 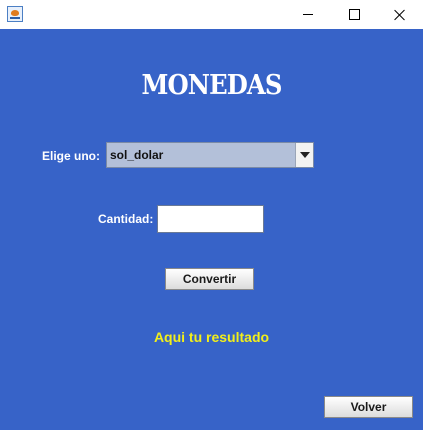 I want to click on amount-input, so click(x=210, y=219).